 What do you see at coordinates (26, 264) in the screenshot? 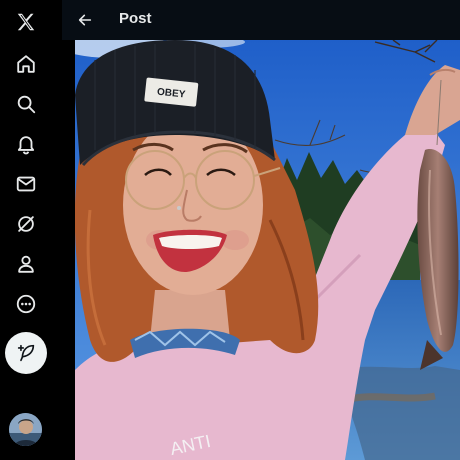
I see `person-icon` at bounding box center [26, 264].